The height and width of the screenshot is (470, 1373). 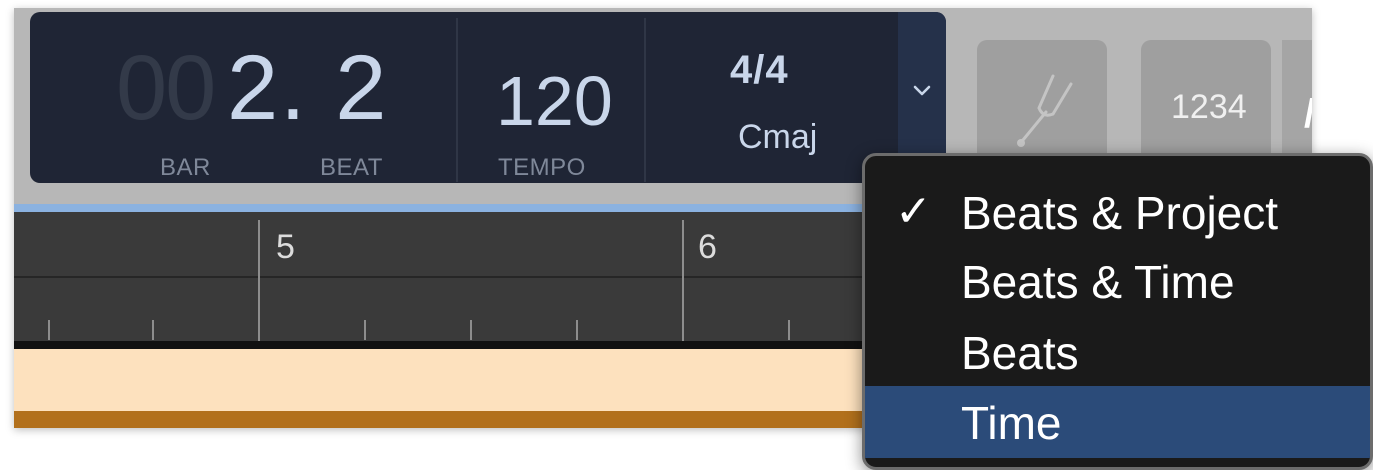 What do you see at coordinates (1098, 282) in the screenshot?
I see `menu-item-label: Beats & Time` at bounding box center [1098, 282].